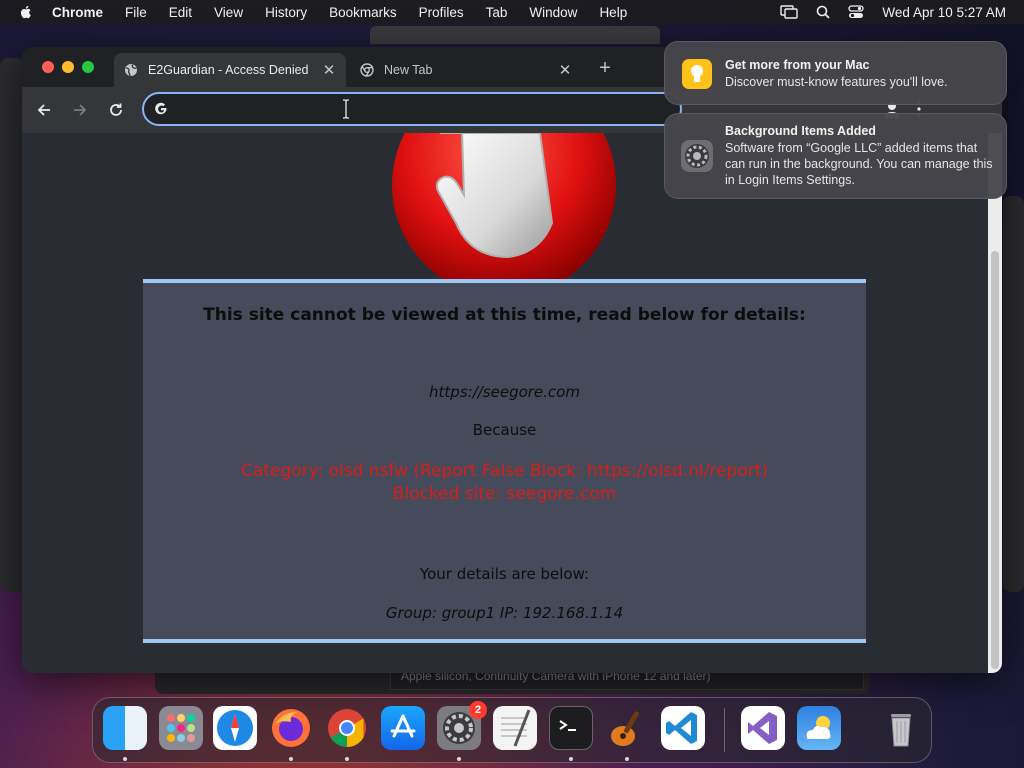 This screenshot has width=1024, height=768. I want to click on minimize-window-button, so click(68, 67).